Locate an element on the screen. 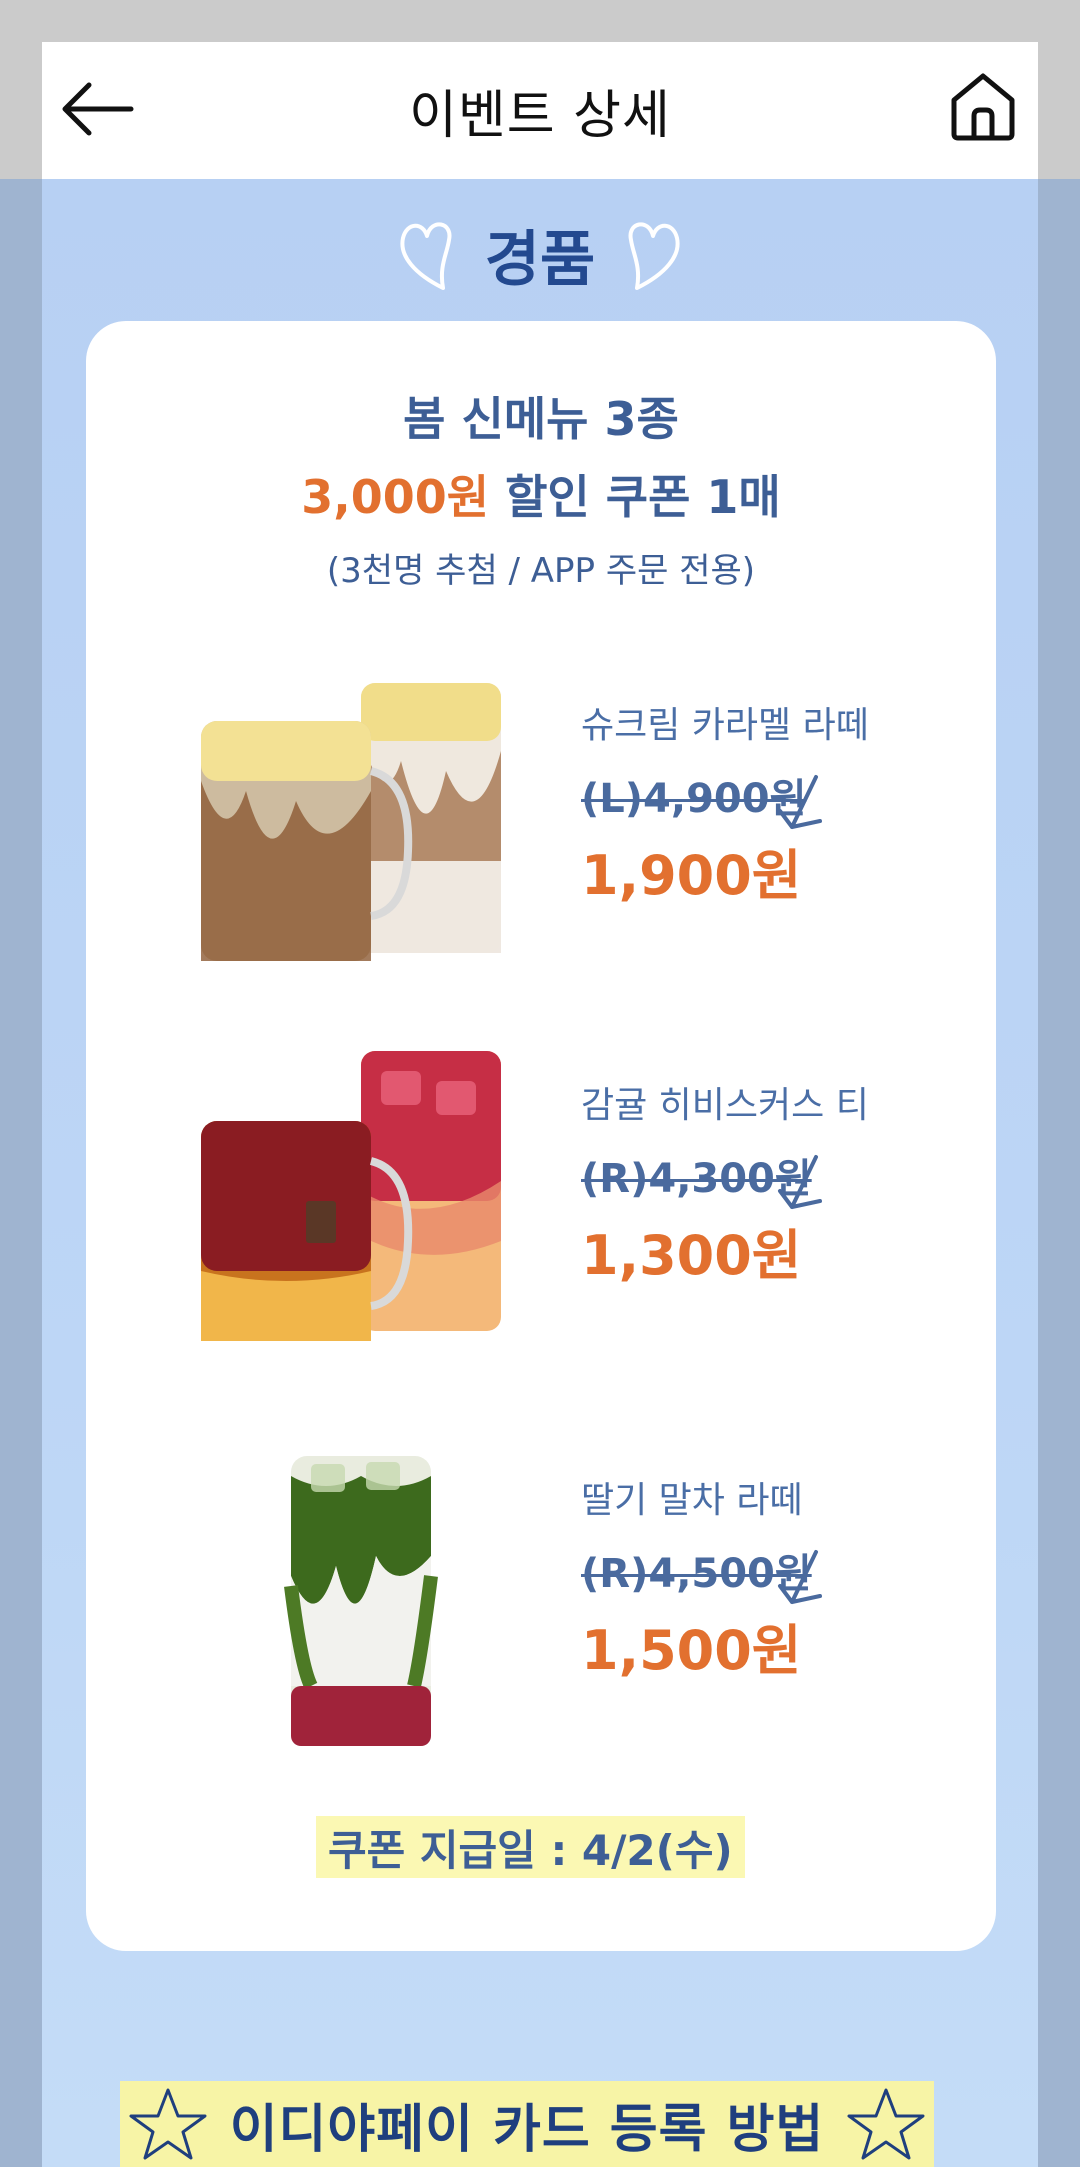 The width and height of the screenshot is (1080, 2167). item-original-price: (L)4,900원 is located at coordinates (694, 799).